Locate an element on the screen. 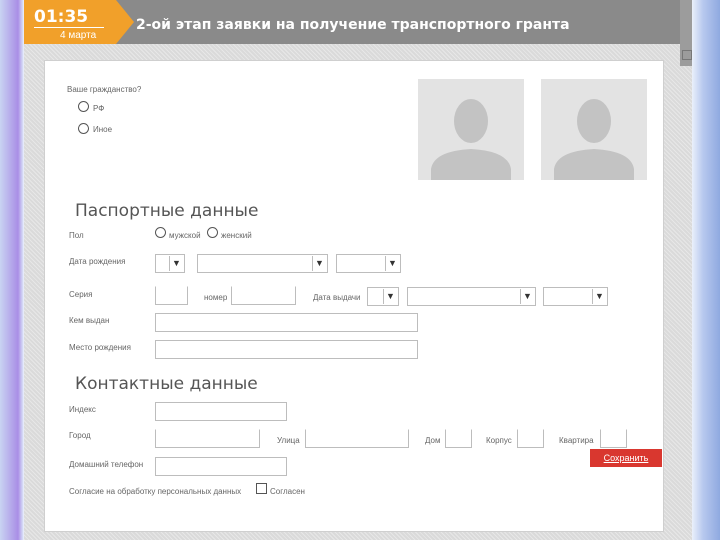  gender-option-male: мужской is located at coordinates (185, 235).